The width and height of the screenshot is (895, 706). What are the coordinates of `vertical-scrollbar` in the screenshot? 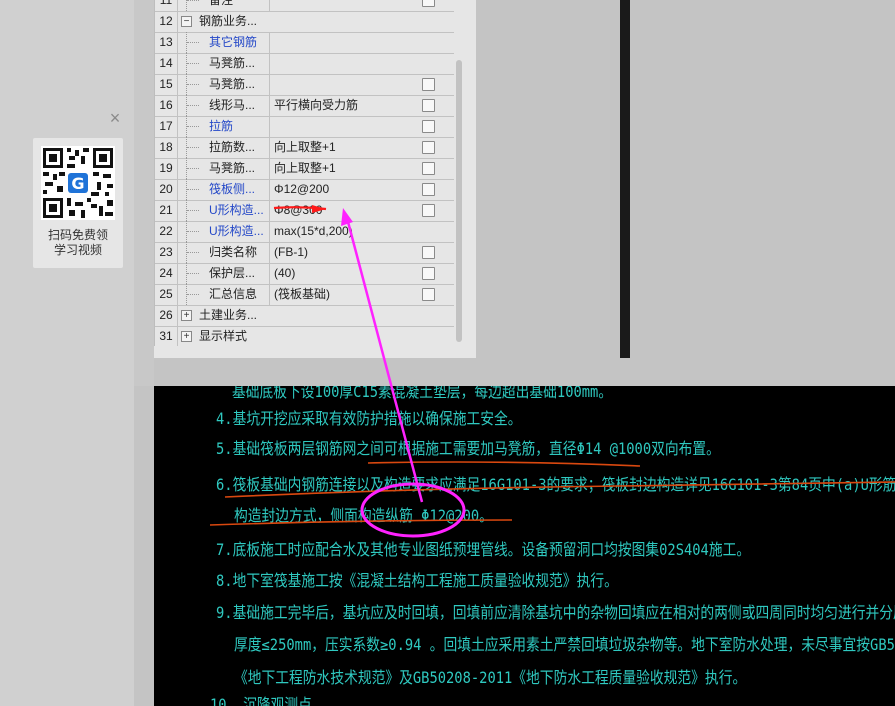 It's located at (459, 173).